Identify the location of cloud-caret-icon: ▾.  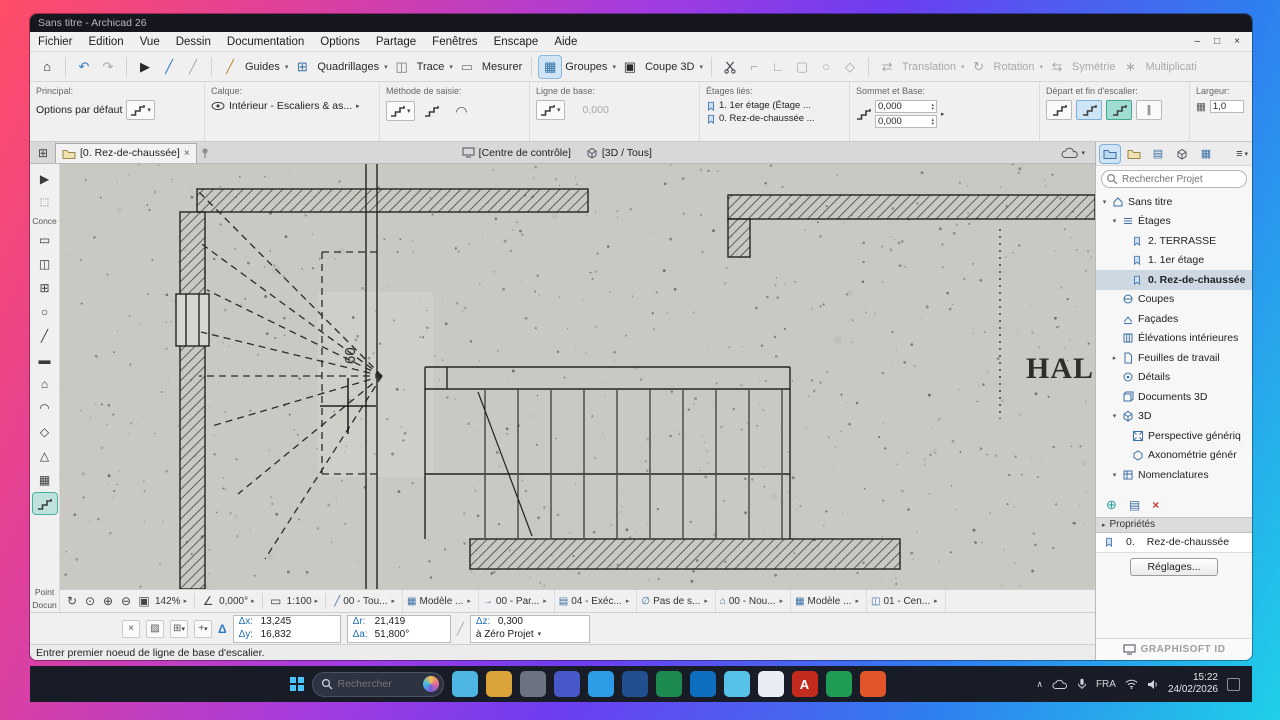
(1083, 153).